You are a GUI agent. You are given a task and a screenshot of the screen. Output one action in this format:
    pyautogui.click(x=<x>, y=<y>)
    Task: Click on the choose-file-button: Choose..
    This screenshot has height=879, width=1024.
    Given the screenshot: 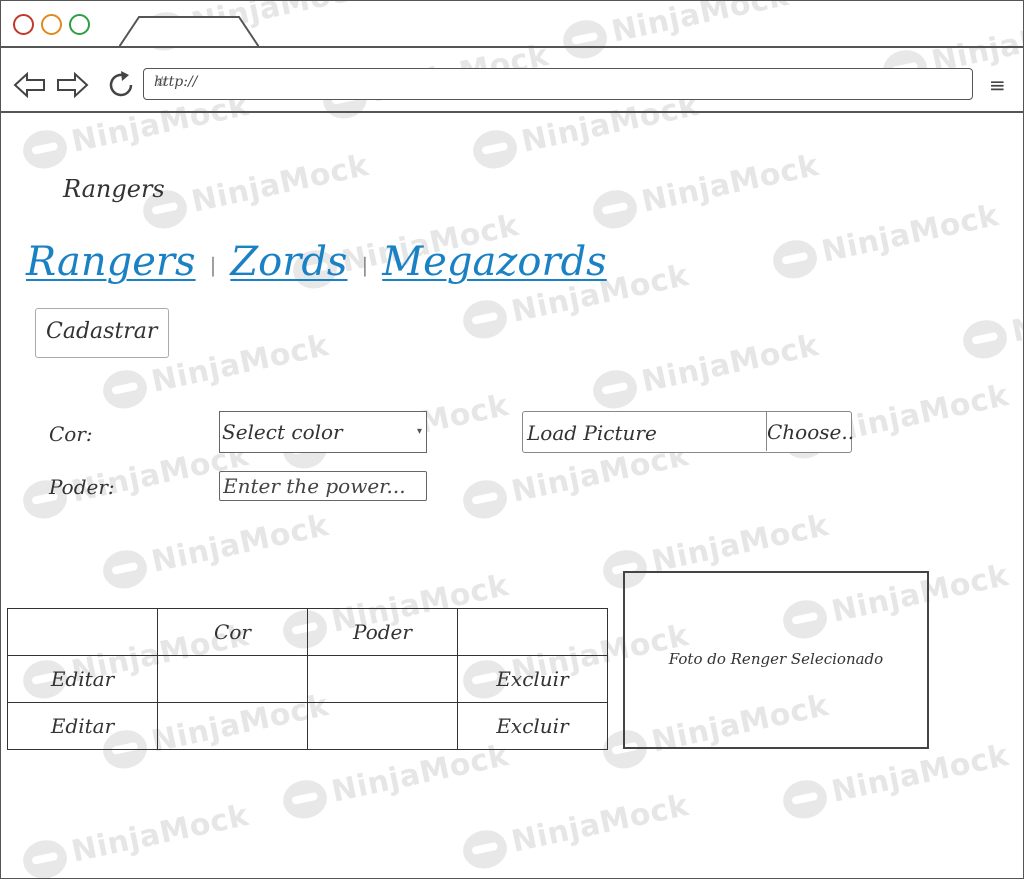 What is the action you would take?
    pyautogui.click(x=810, y=431)
    